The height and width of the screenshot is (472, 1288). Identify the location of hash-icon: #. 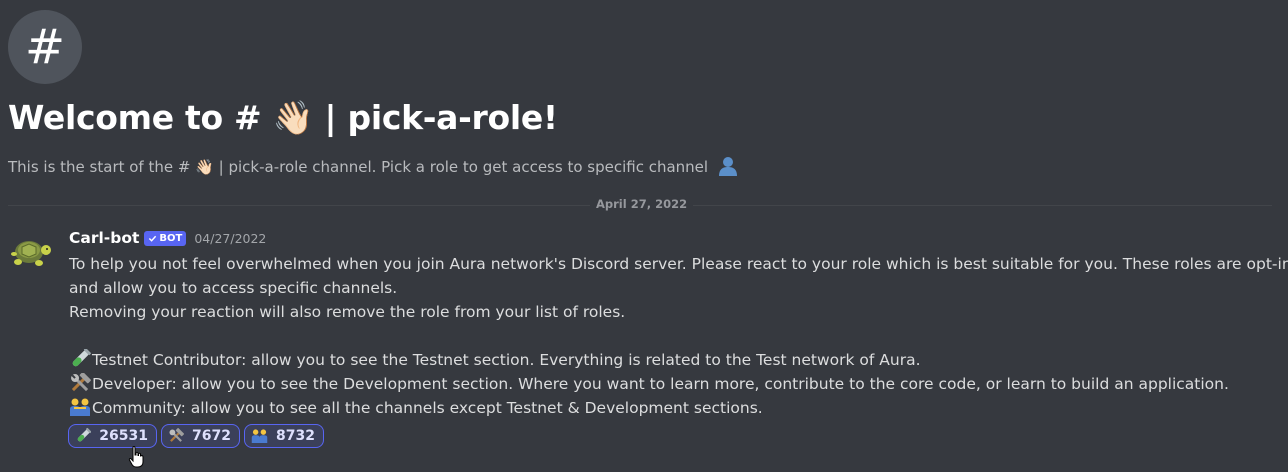
(45, 47).